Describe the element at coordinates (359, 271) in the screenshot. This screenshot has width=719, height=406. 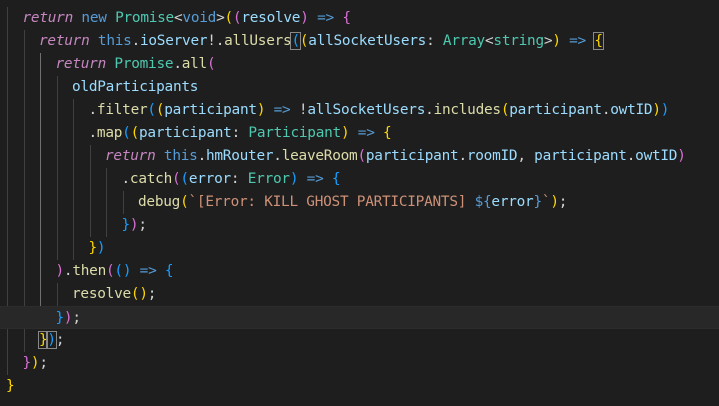
I see `code-line: ).then(() => {` at that location.